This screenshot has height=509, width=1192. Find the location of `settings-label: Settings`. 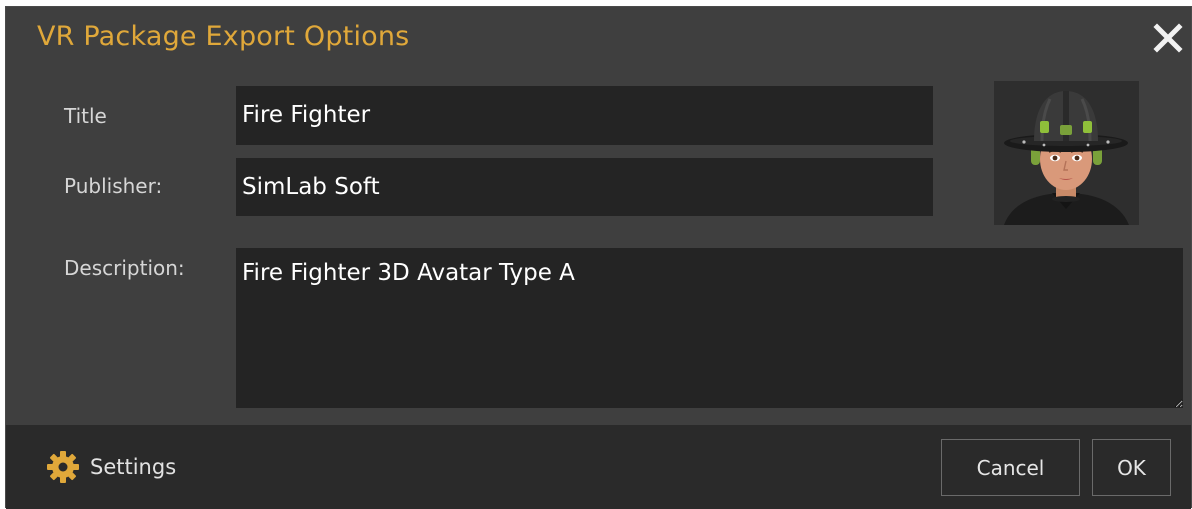

settings-label: Settings is located at coordinates (133, 467).